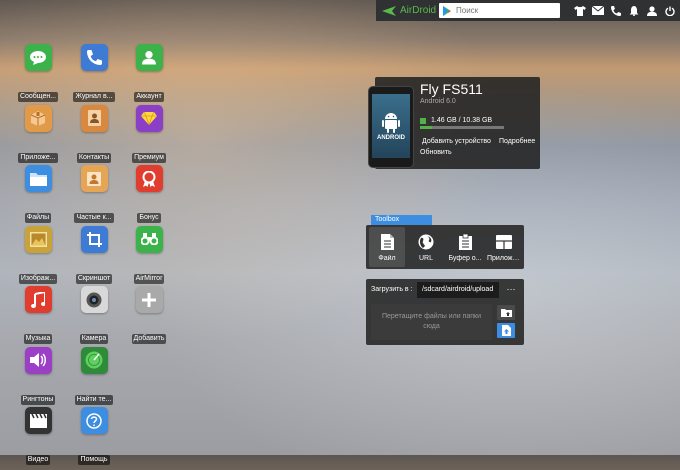 This screenshot has height=470, width=680. Describe the element at coordinates (38, 378) in the screenshot. I see `app-speaker: Рингтоны` at that location.